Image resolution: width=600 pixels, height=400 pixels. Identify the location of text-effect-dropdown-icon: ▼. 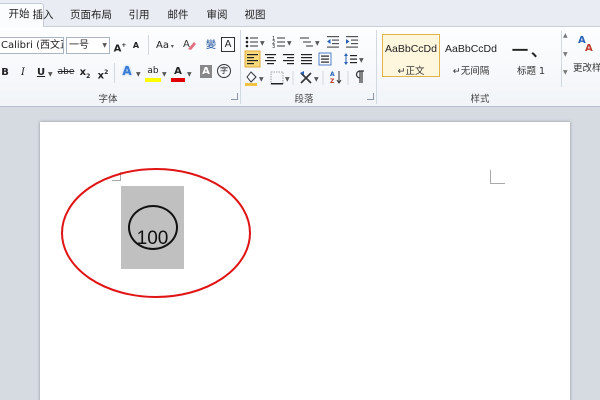
(138, 74).